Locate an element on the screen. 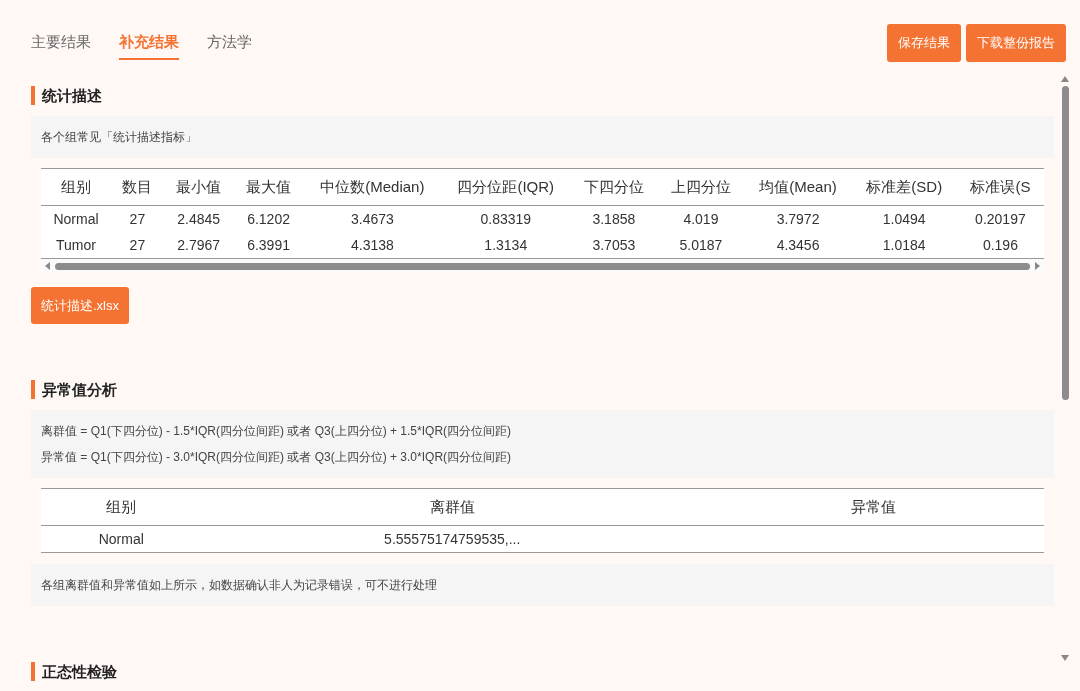 This screenshot has width=1080, height=691. scroll-right-icon is located at coordinates (1037, 266).